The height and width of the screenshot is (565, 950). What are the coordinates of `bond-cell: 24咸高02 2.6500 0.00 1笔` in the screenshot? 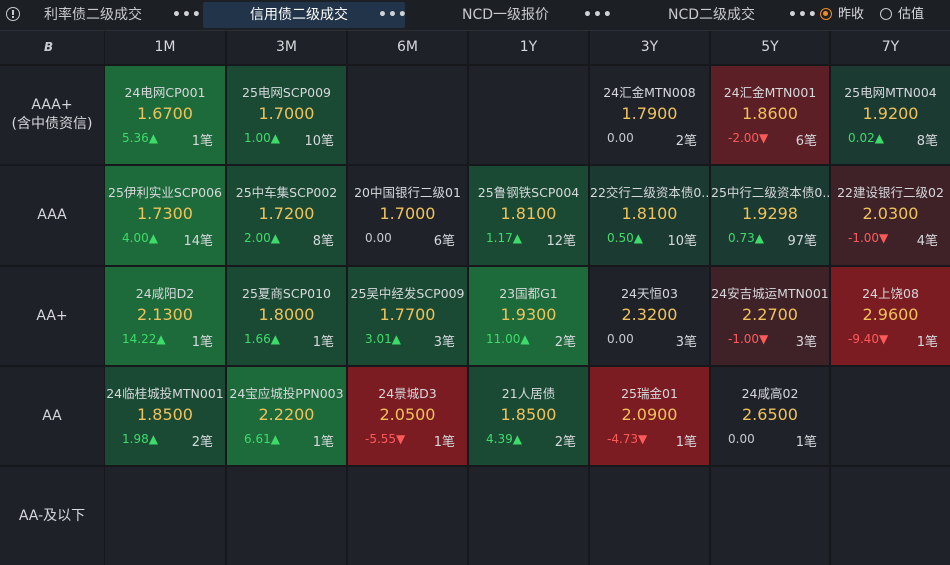 It's located at (770, 416).